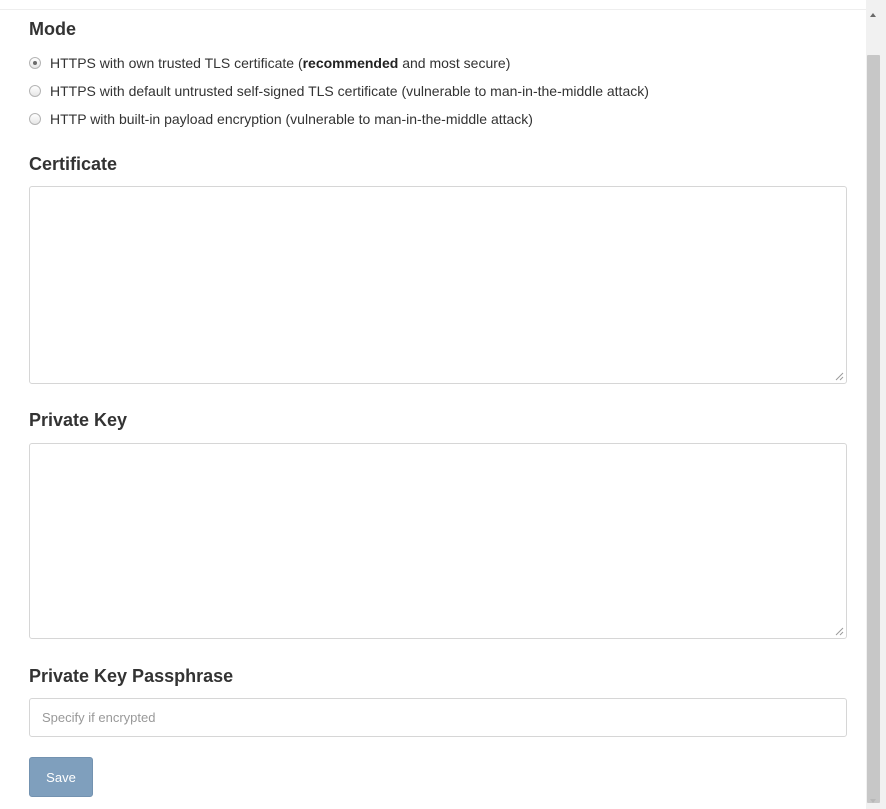 Image resolution: width=886 pixels, height=809 pixels. What do you see at coordinates (35, 63) in the screenshot?
I see `radio-checked` at bounding box center [35, 63].